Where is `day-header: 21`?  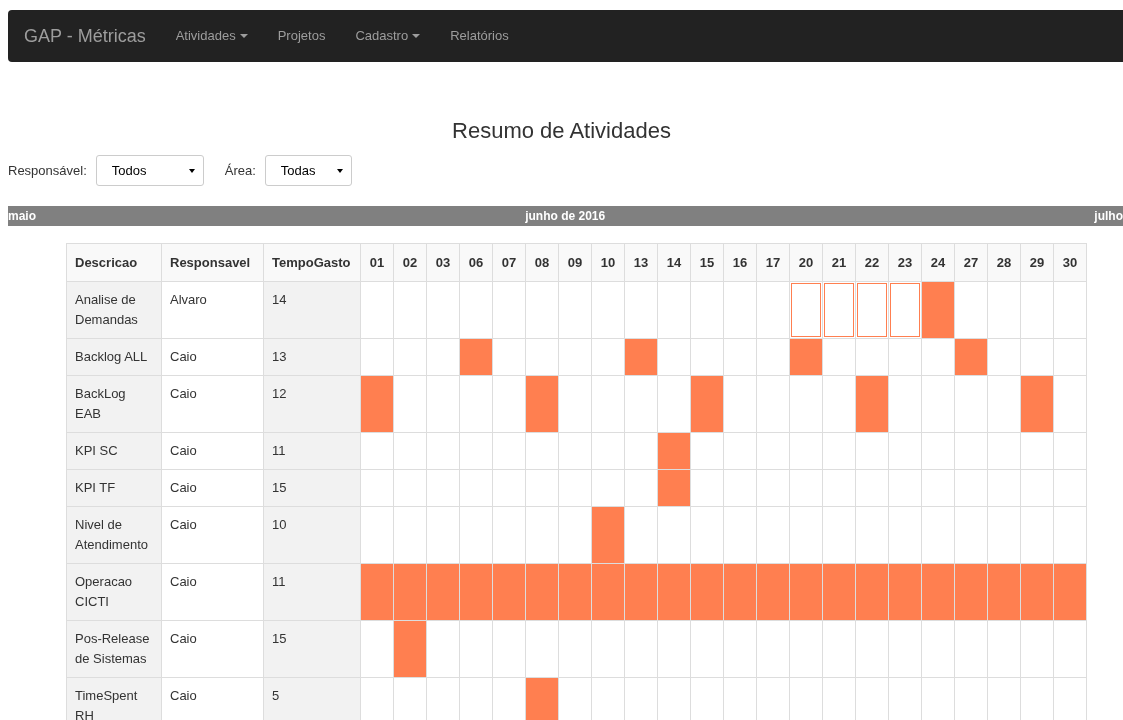 day-header: 21 is located at coordinates (839, 262).